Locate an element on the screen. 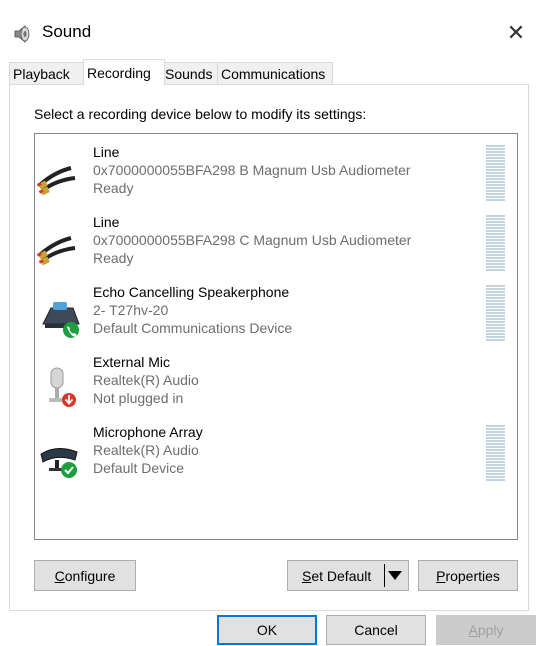 The height and width of the screenshot is (646, 540). apply-button: Apply is located at coordinates (486, 630).